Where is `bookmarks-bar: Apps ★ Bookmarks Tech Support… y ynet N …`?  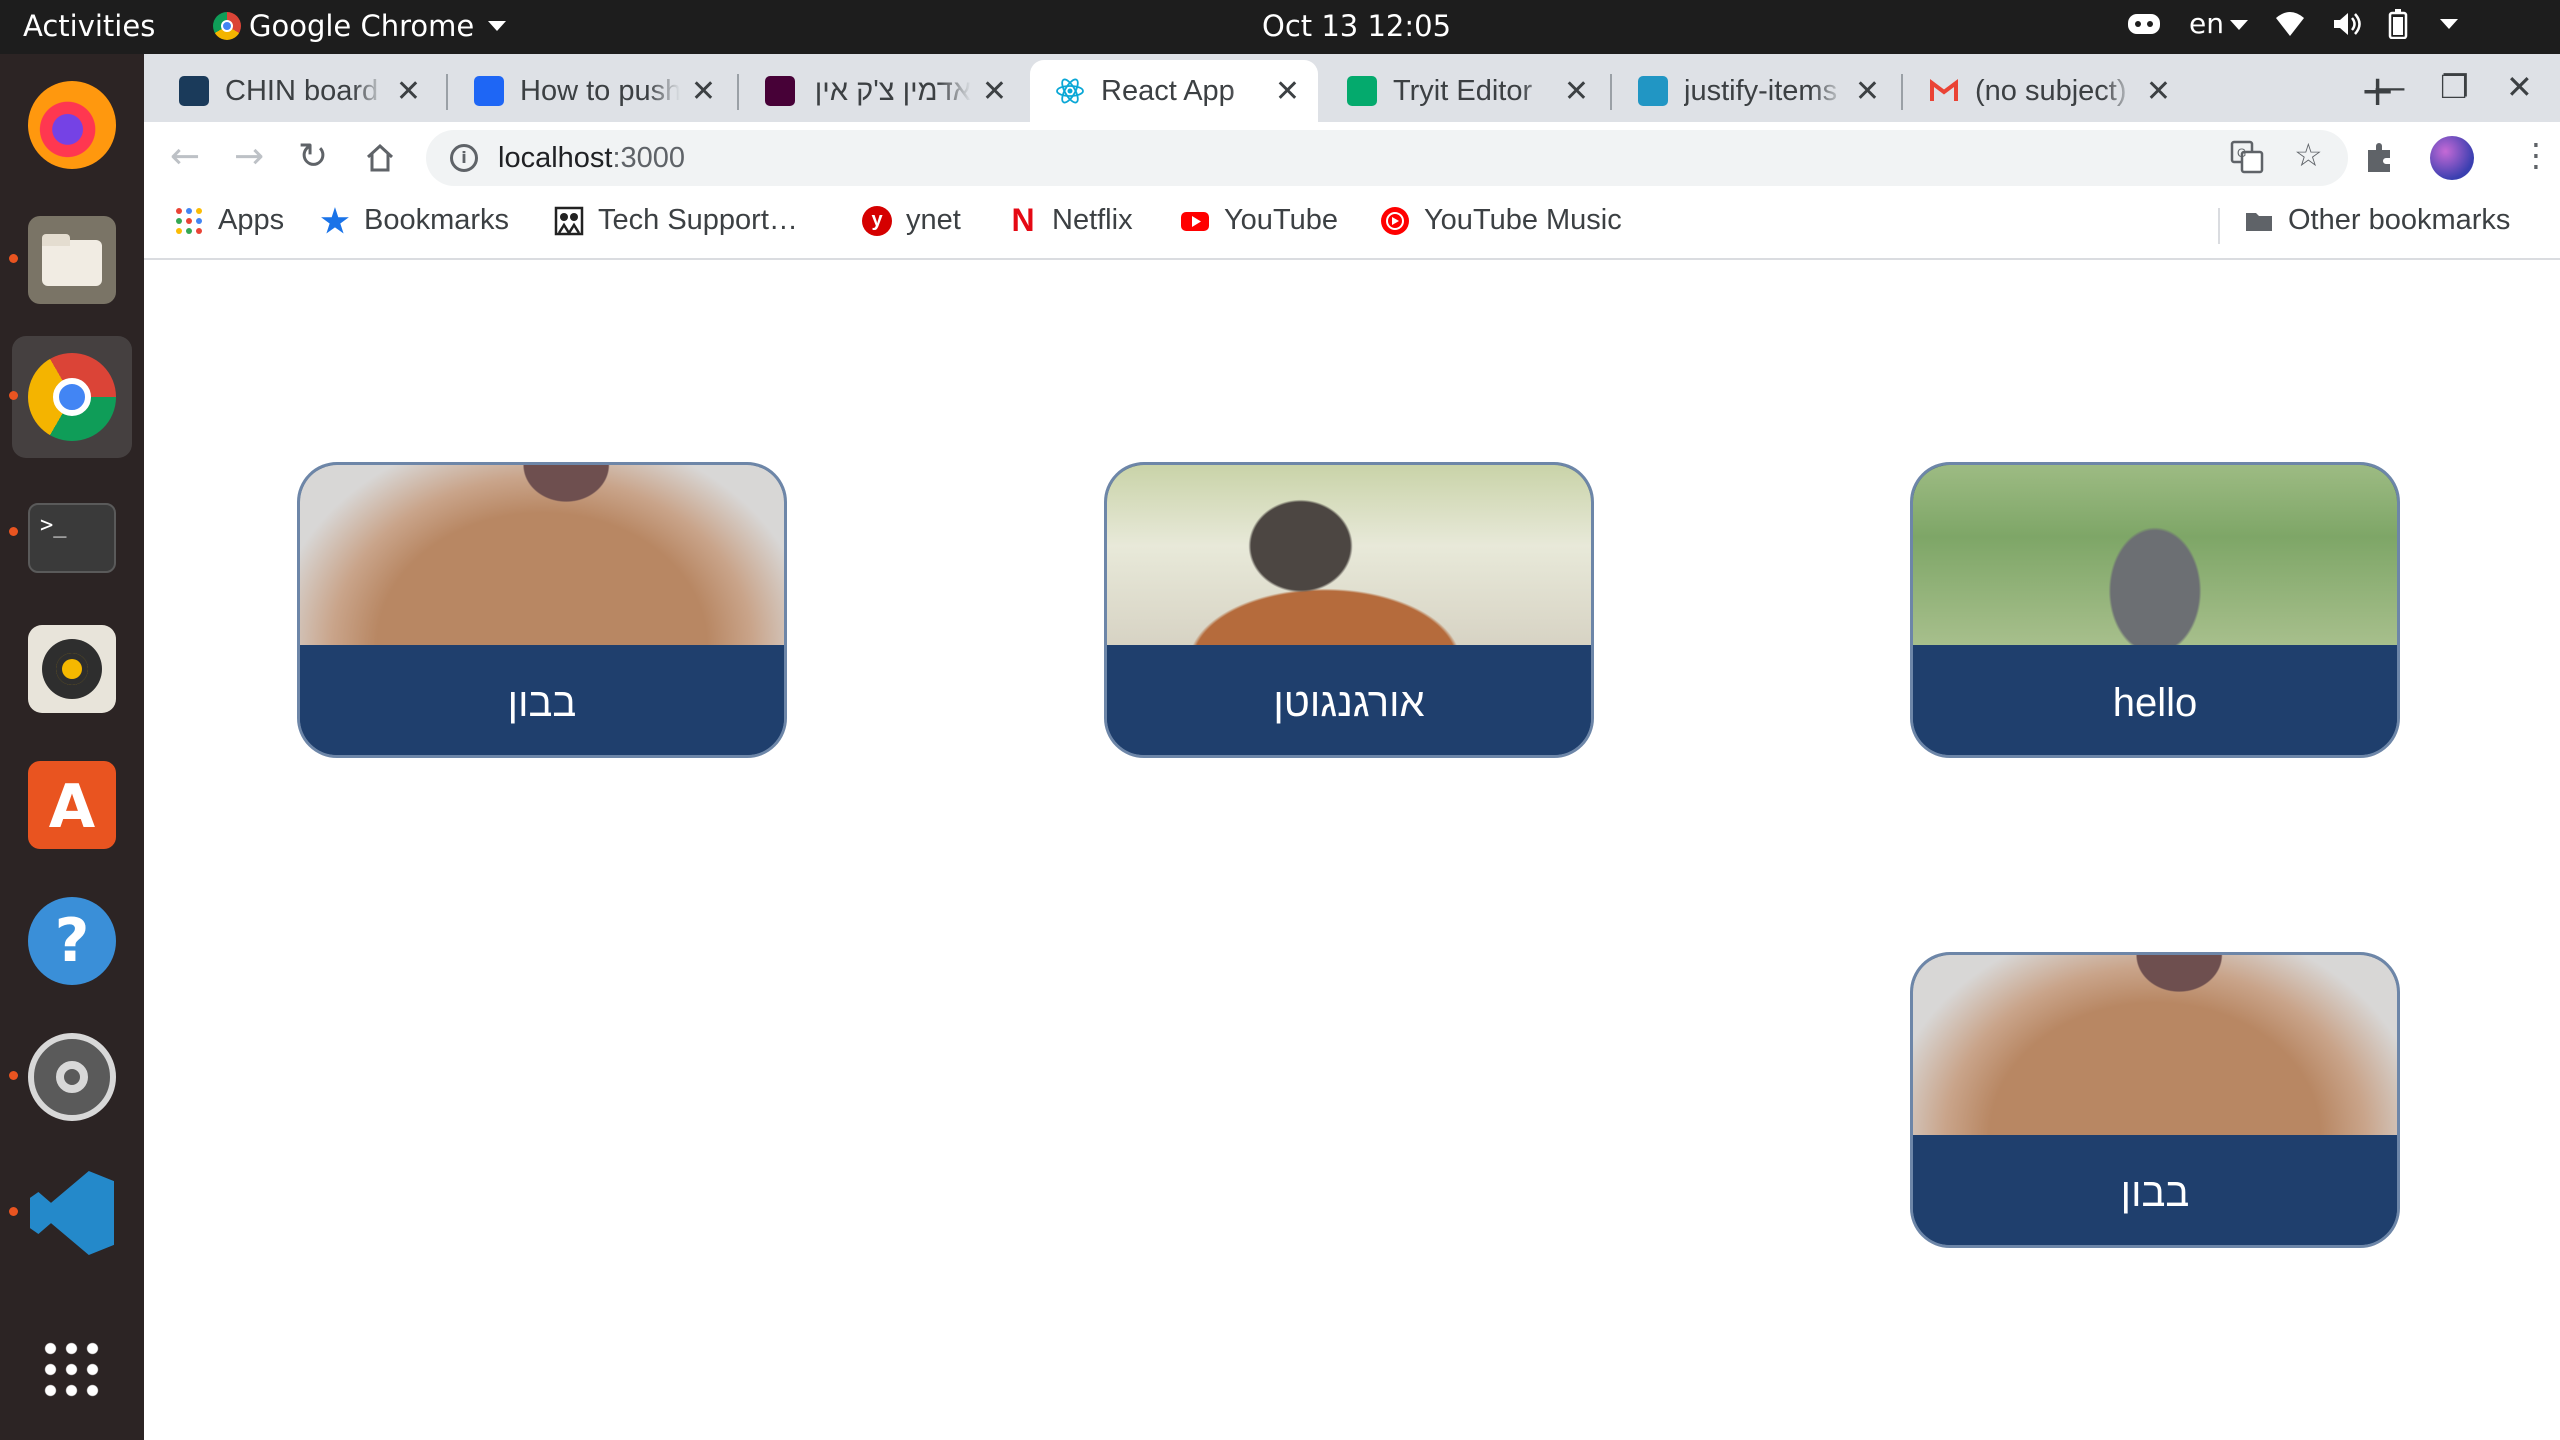 bookmarks-bar: Apps ★ Bookmarks Tech Support… y ynet N … is located at coordinates (1352, 227).